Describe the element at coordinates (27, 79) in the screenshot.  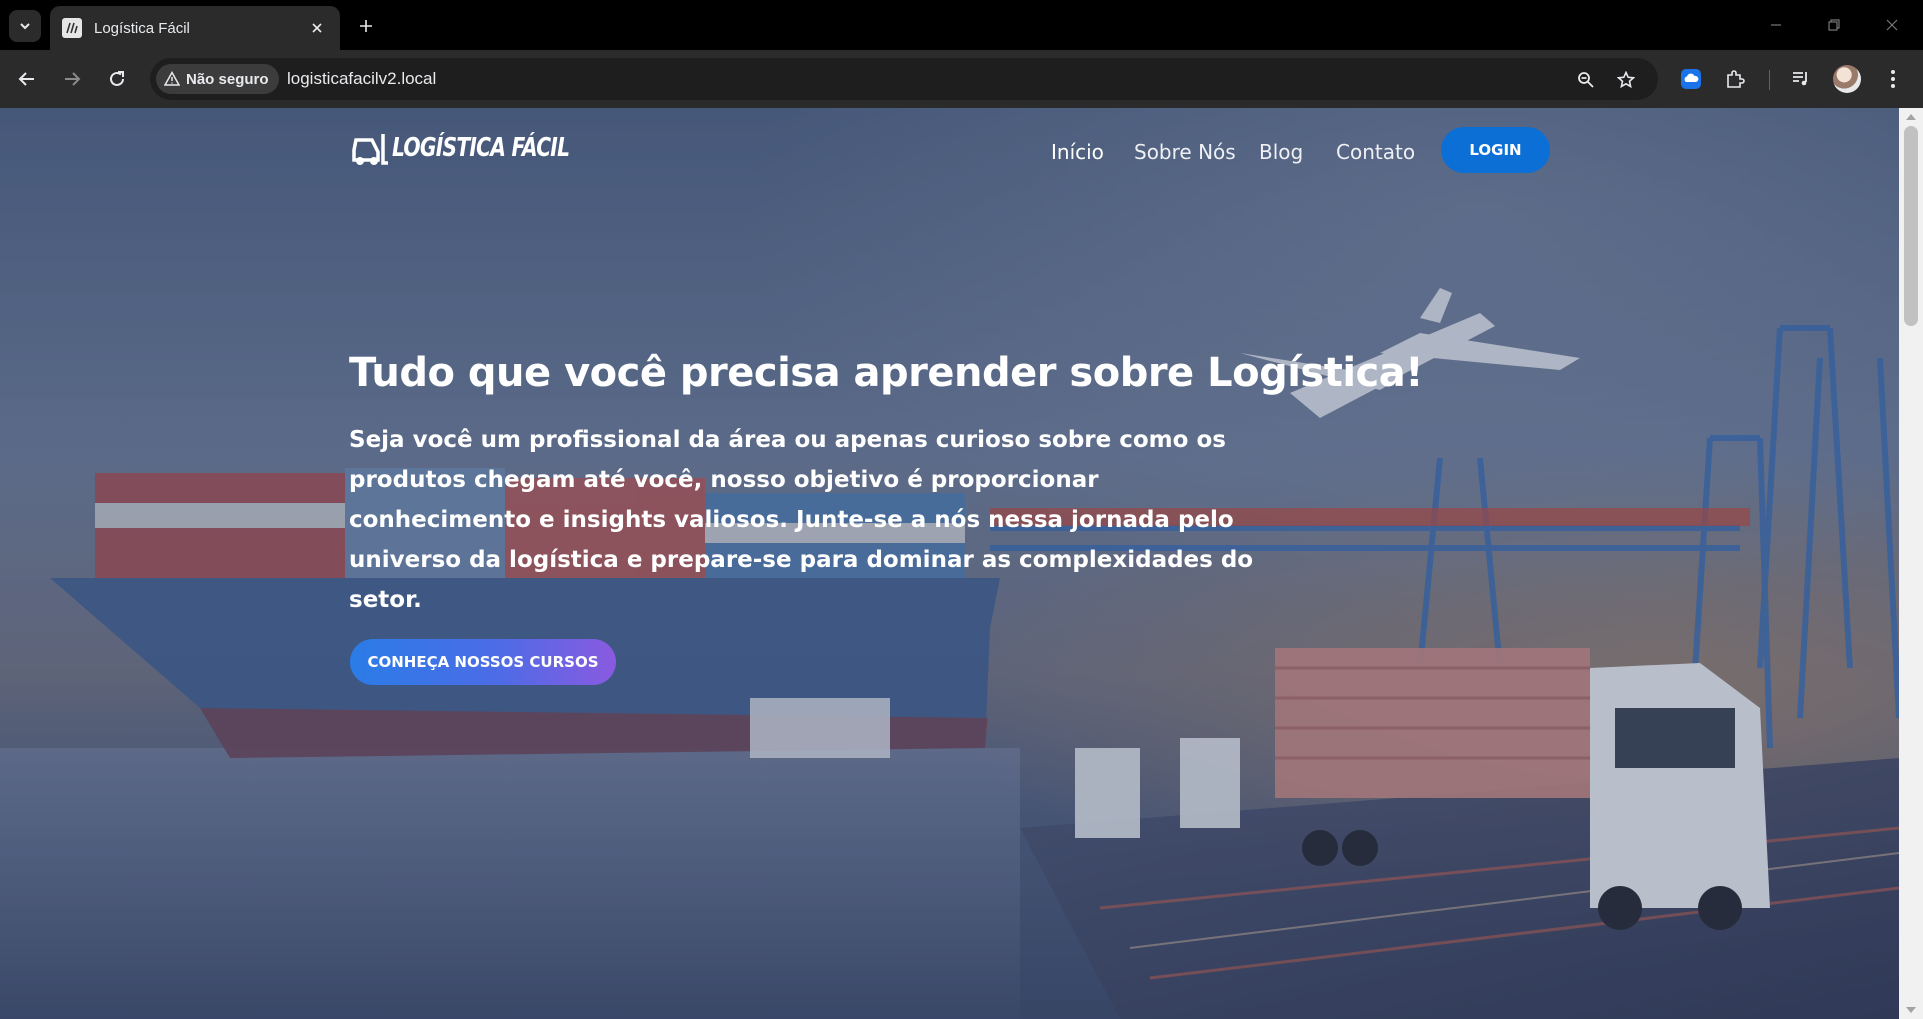
I see `back-icon` at that location.